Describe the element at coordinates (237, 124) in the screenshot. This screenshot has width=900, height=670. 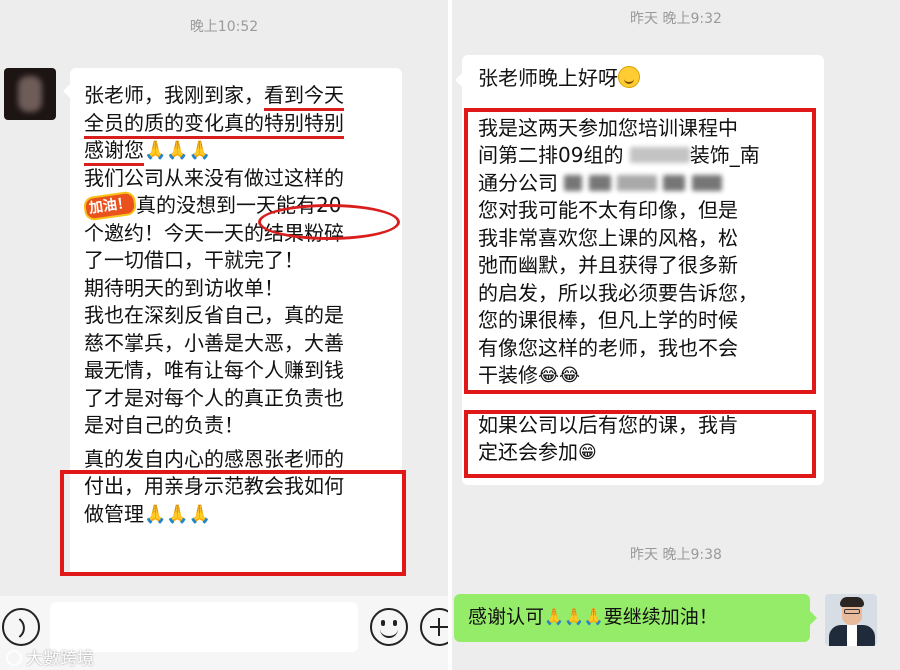
I see `message-line: 全员的质的变化真的特别特别` at that location.